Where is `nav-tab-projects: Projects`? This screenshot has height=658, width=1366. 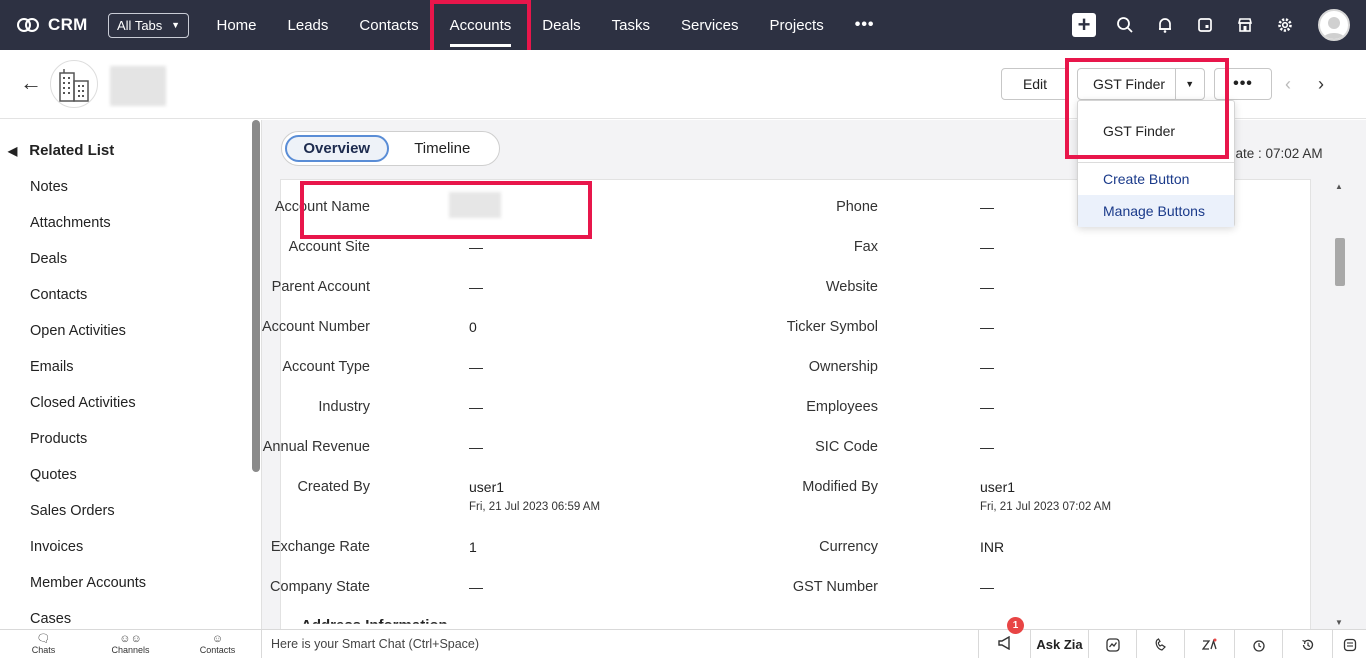 nav-tab-projects: Projects is located at coordinates (796, 25).